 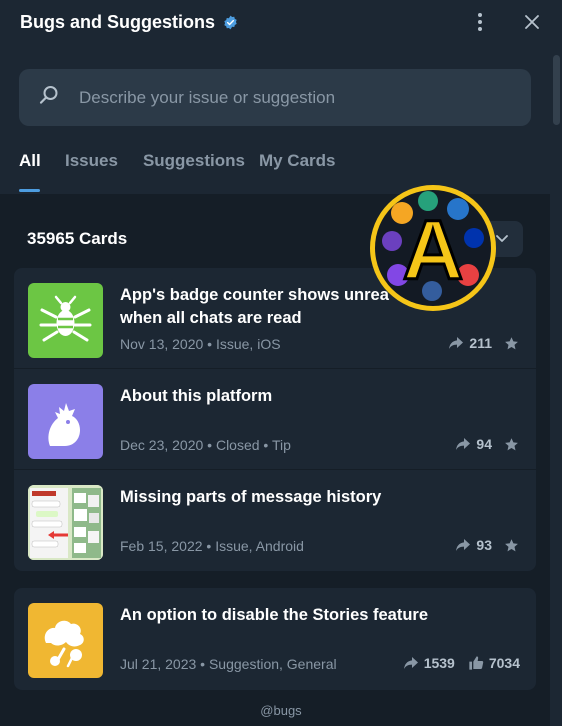 What do you see at coordinates (480, 22) in the screenshot?
I see `more-options-icon` at bounding box center [480, 22].